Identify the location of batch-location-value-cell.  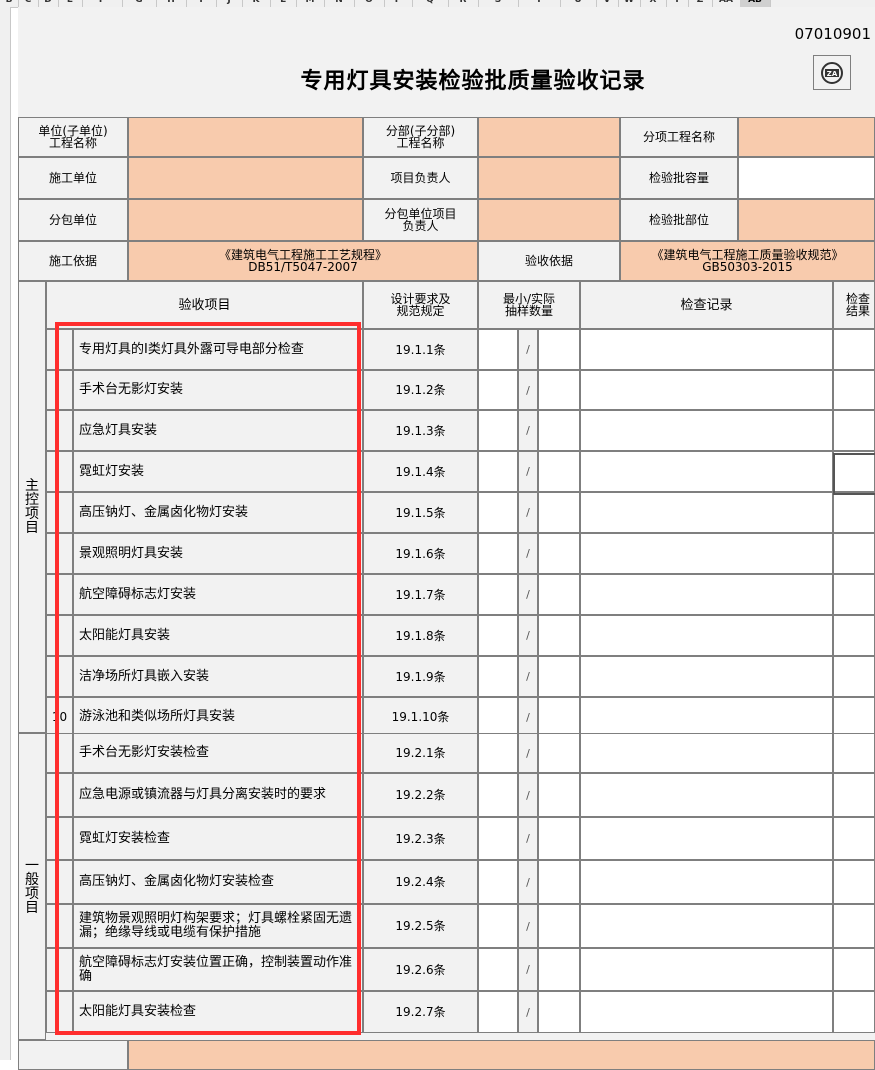
(806, 220).